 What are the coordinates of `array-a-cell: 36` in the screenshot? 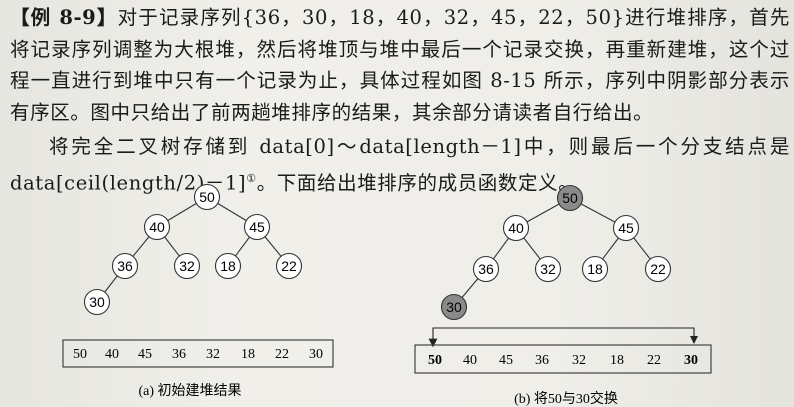 It's located at (179, 354).